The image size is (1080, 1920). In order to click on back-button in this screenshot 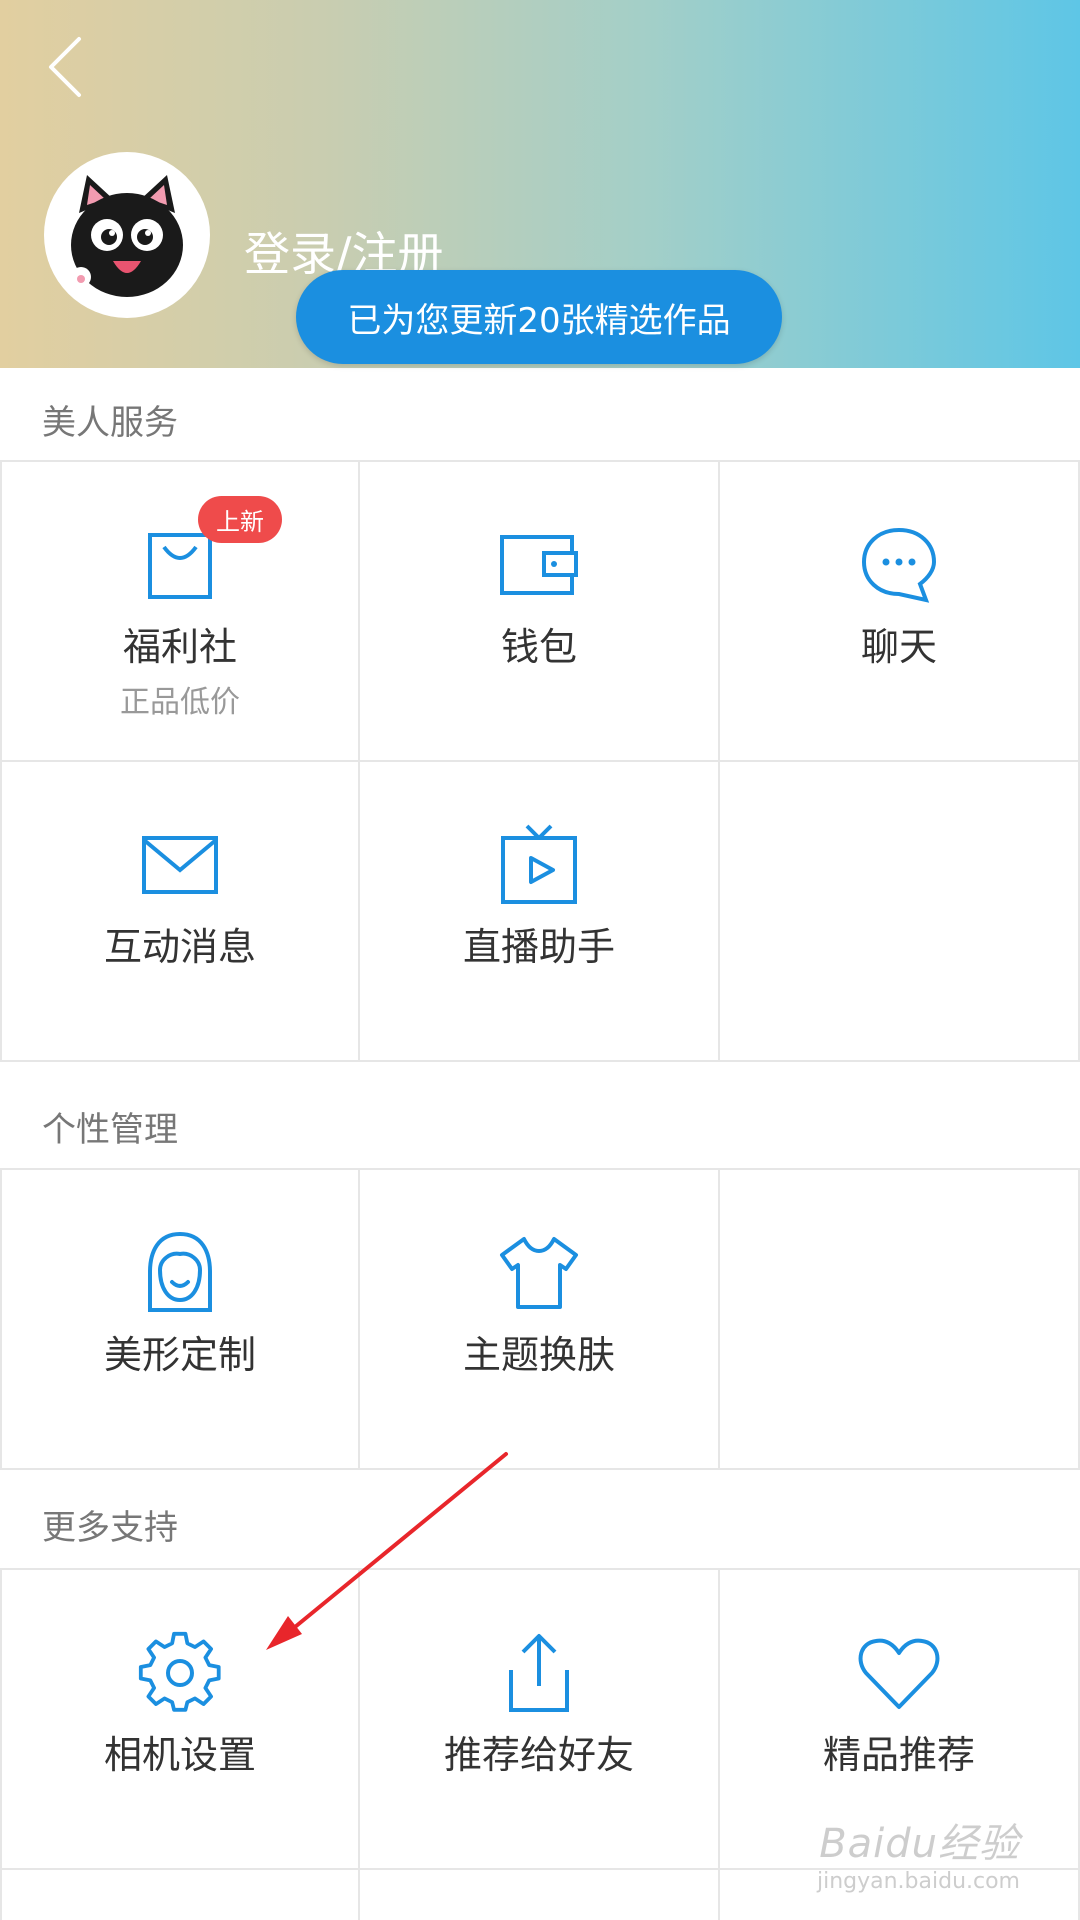, I will do `click(65, 67)`.